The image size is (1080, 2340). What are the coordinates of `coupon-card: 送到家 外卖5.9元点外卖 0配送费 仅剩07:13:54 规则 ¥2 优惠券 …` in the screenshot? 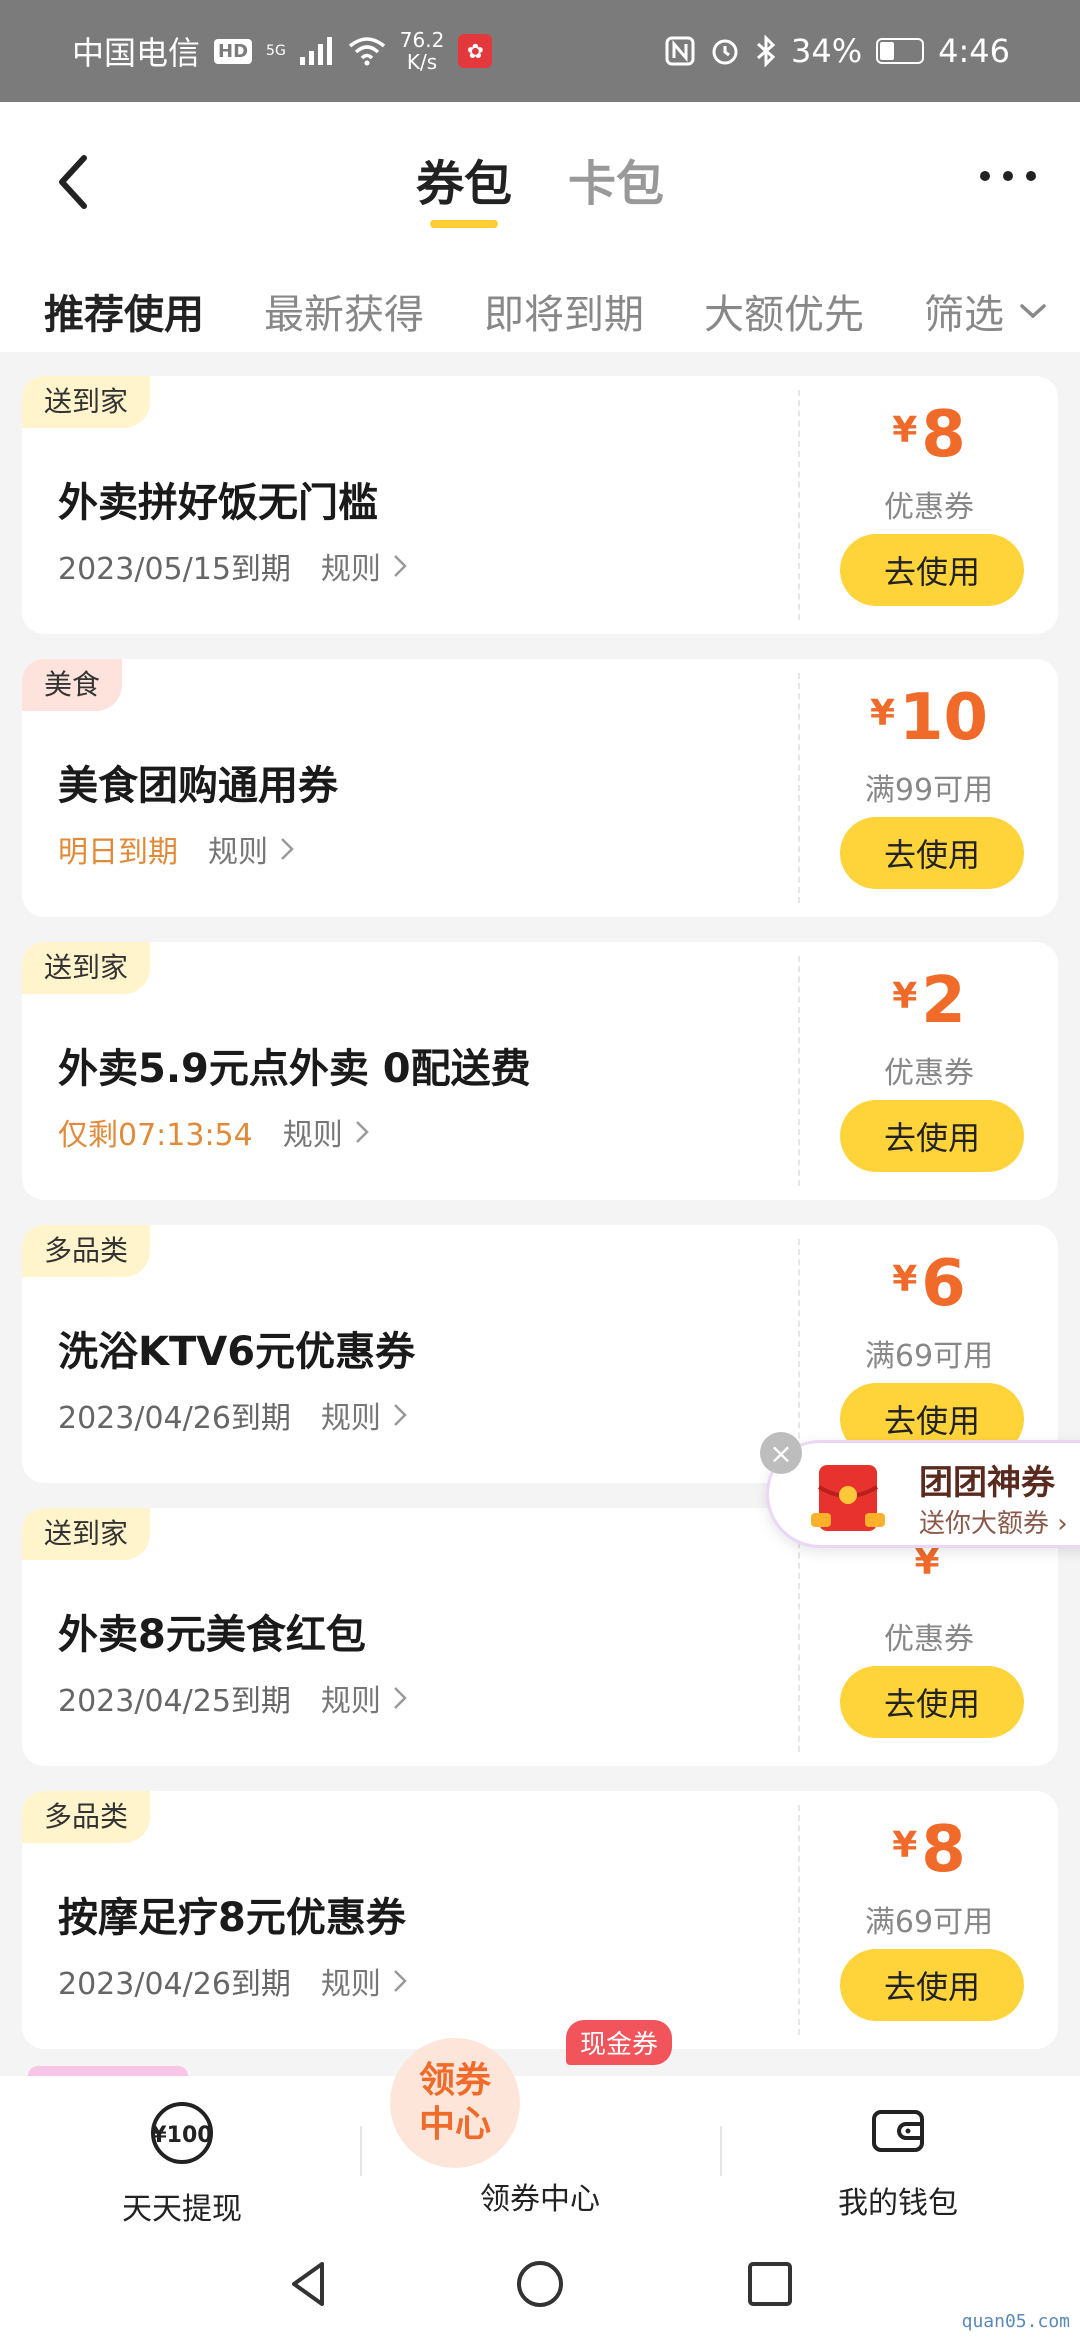 It's located at (540, 1071).